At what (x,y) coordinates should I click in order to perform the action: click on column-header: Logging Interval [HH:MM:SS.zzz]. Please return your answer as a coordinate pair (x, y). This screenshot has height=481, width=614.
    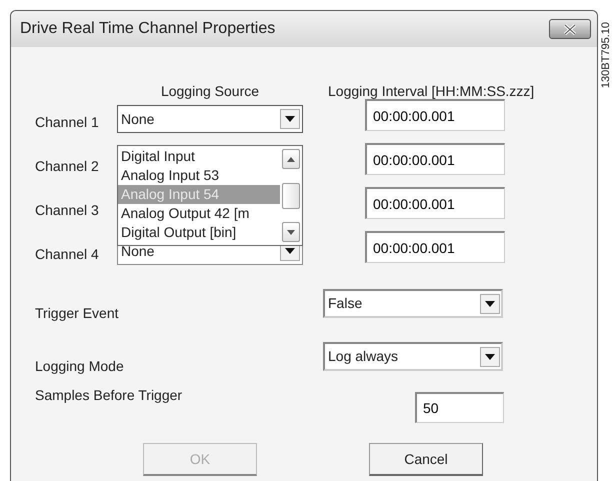
    Looking at the image, I should click on (431, 91).